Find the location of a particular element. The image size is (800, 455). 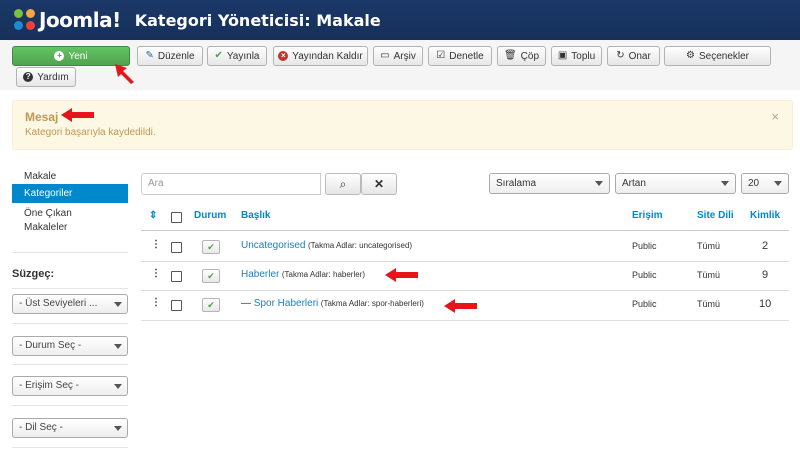

archive-icon: ▭ is located at coordinates (385, 55).